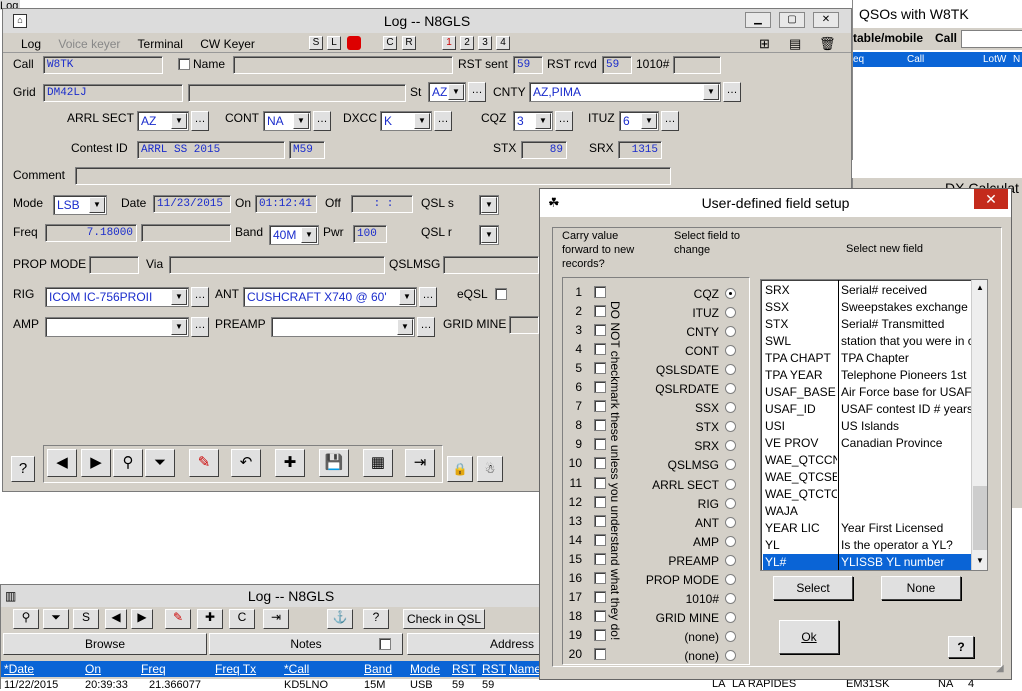 This screenshot has height=691, width=1022. Describe the element at coordinates (62, 463) in the screenshot. I see `prev-record-icon: ◀` at that location.